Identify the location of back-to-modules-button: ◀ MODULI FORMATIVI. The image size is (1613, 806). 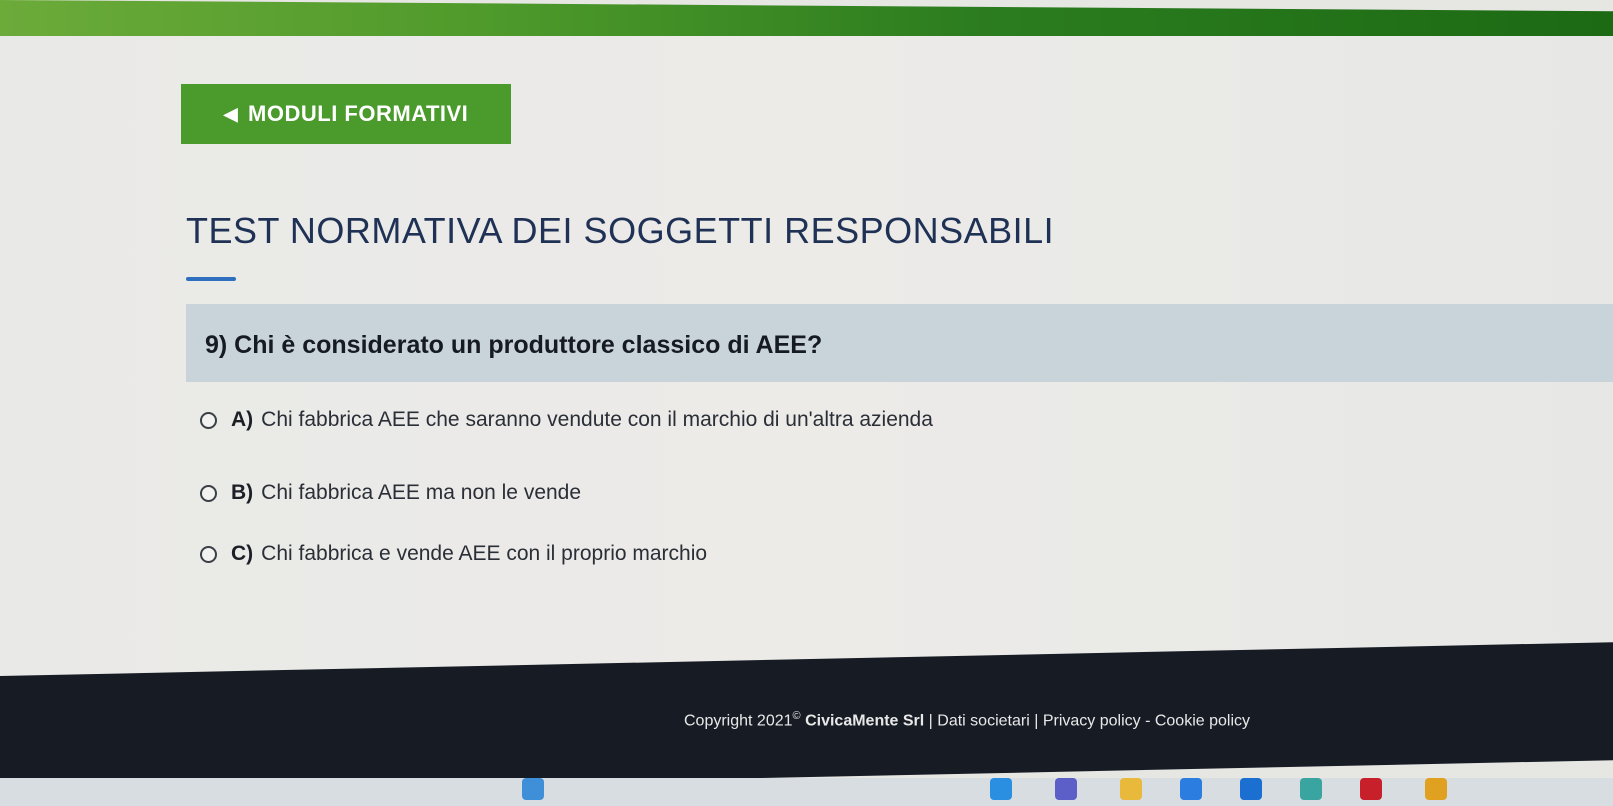
(346, 114).